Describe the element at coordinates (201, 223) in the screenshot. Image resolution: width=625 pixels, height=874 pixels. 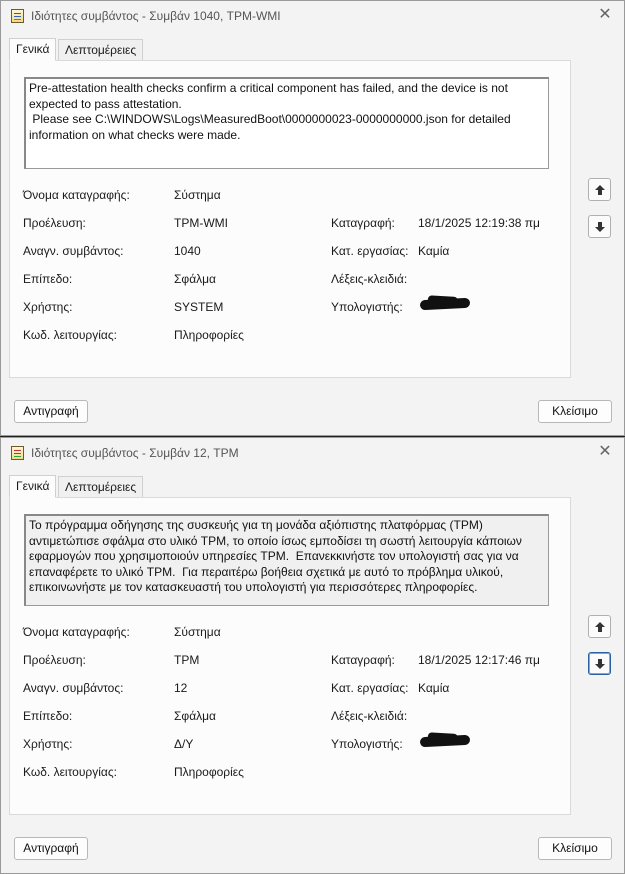
I see `source-value: TPM-WMI` at that location.